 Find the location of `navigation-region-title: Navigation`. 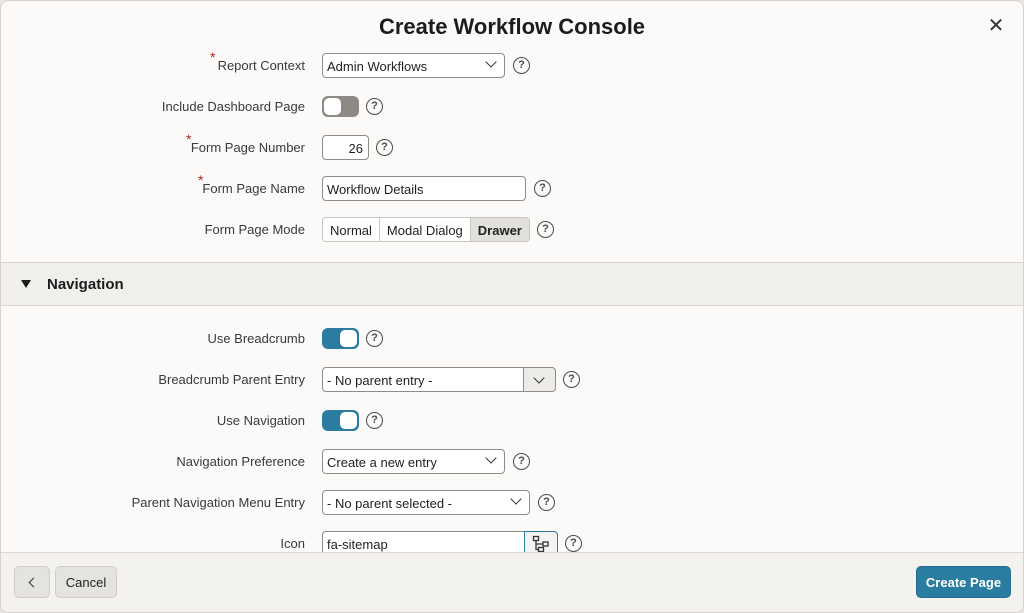

navigation-region-title: Navigation is located at coordinates (85, 284).